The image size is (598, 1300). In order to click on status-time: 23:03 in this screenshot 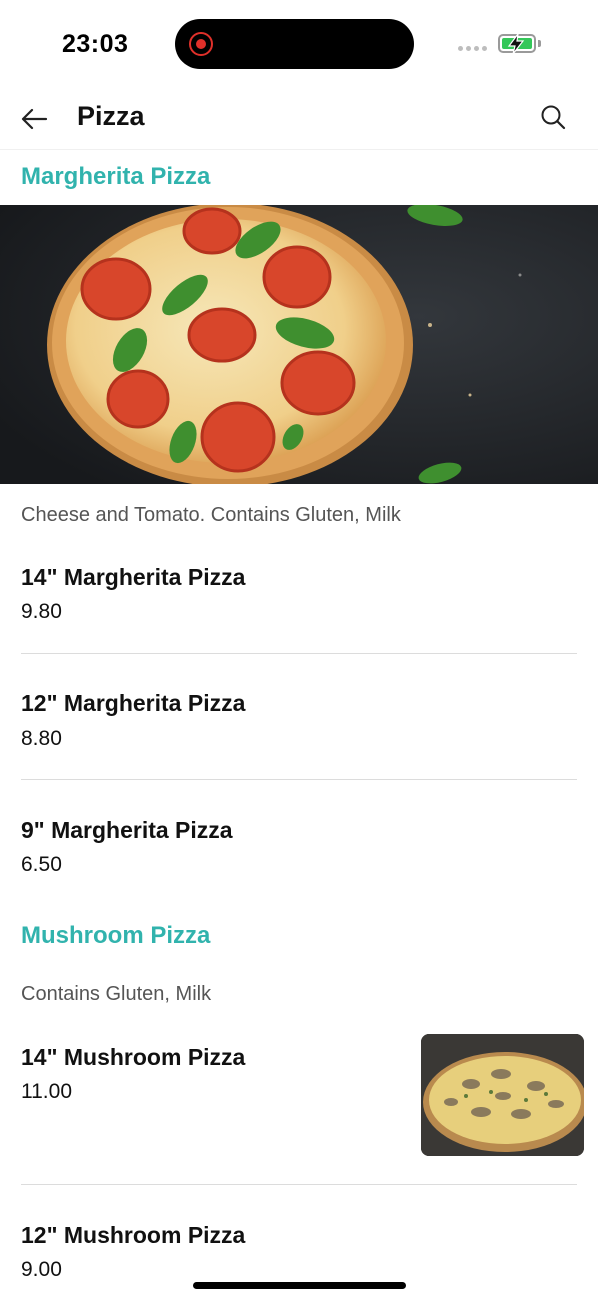, I will do `click(95, 44)`.